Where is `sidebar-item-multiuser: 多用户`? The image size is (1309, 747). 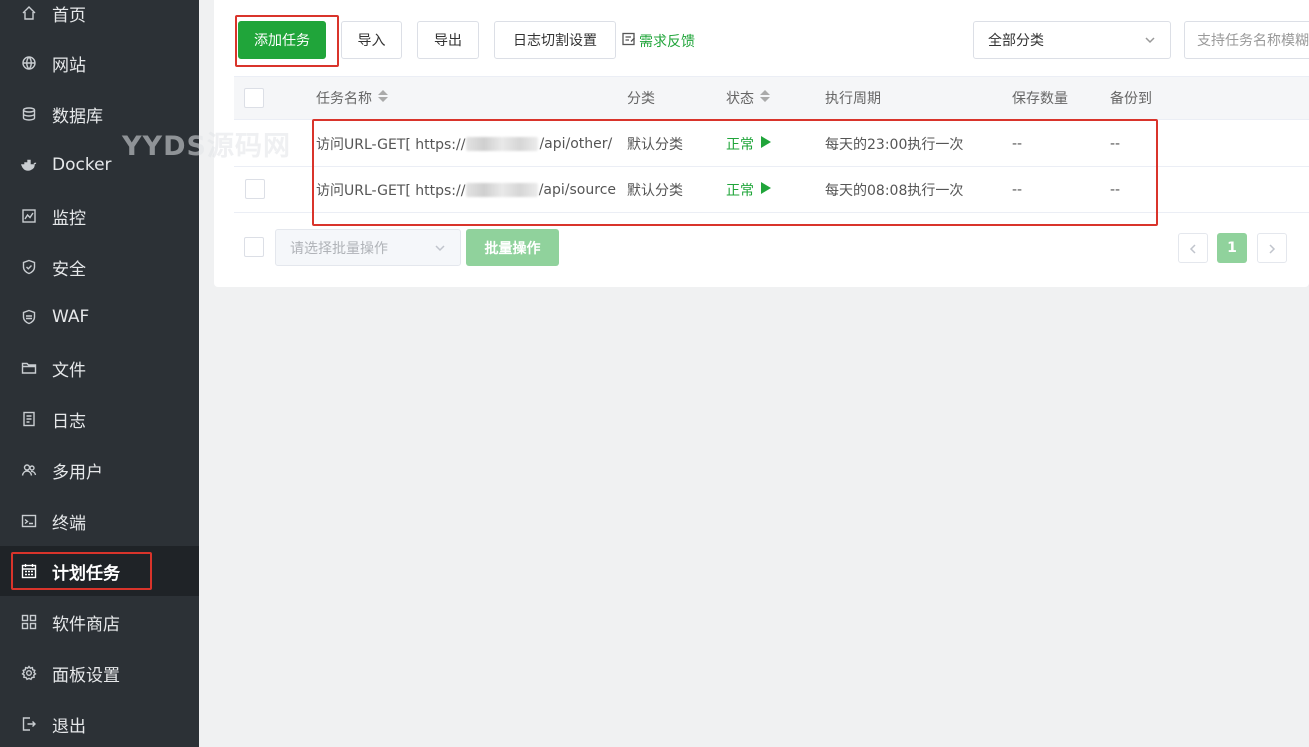
sidebar-item-multiuser: 多用户 is located at coordinates (99, 470).